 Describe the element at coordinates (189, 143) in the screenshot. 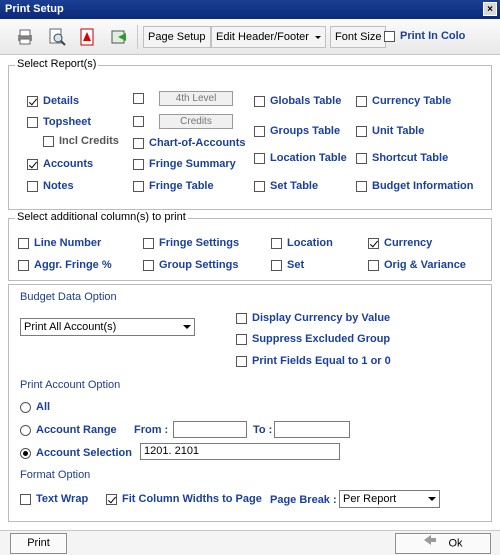

I see `chart-of-accounts-checkbox: Chart-of-Accounts` at that location.